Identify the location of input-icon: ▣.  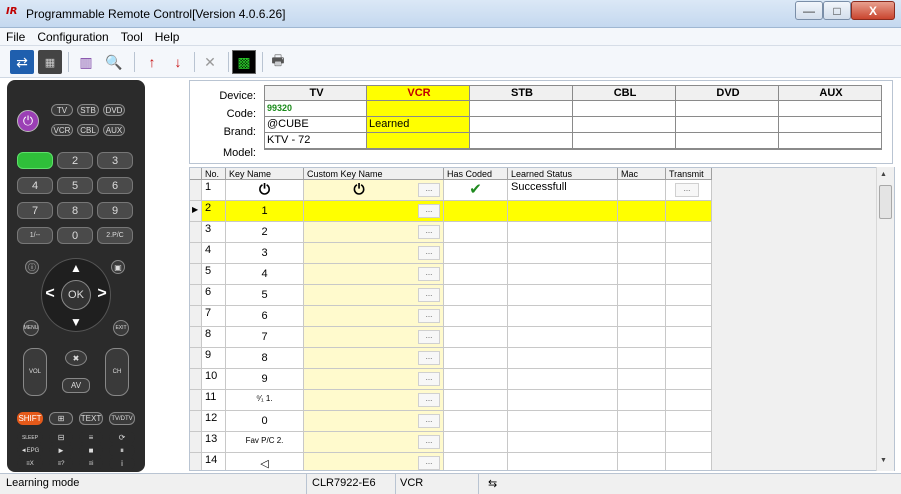
(118, 267).